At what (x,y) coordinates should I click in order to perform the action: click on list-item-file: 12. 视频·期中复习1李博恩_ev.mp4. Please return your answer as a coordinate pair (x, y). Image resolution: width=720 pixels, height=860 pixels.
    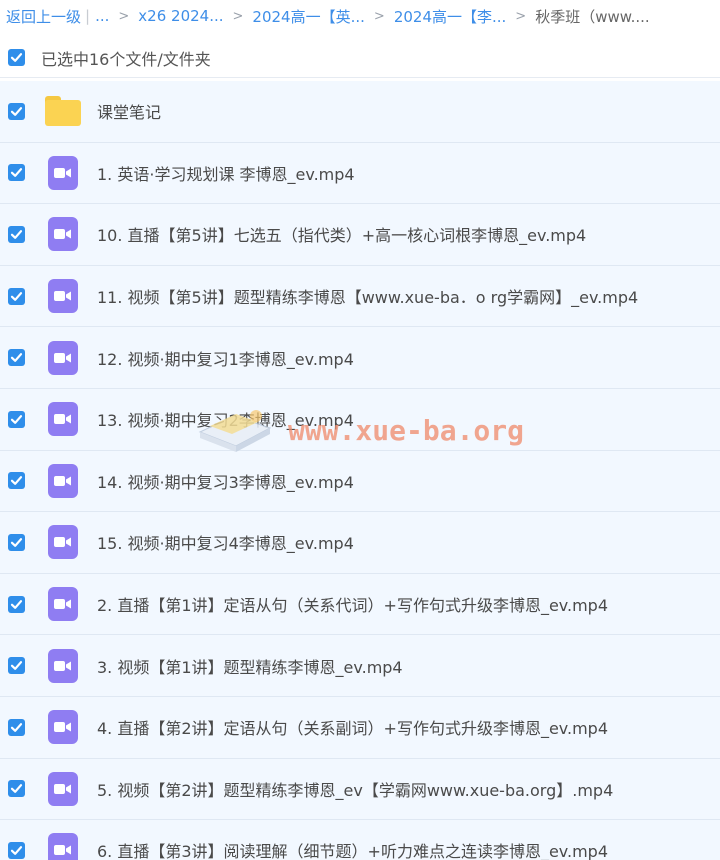
    Looking at the image, I should click on (360, 358).